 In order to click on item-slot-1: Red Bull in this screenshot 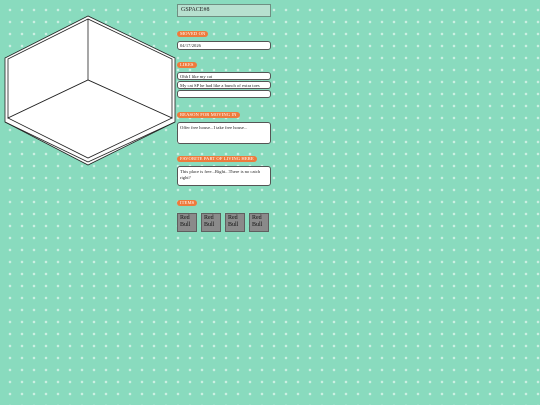, I will do `click(187, 222)`.